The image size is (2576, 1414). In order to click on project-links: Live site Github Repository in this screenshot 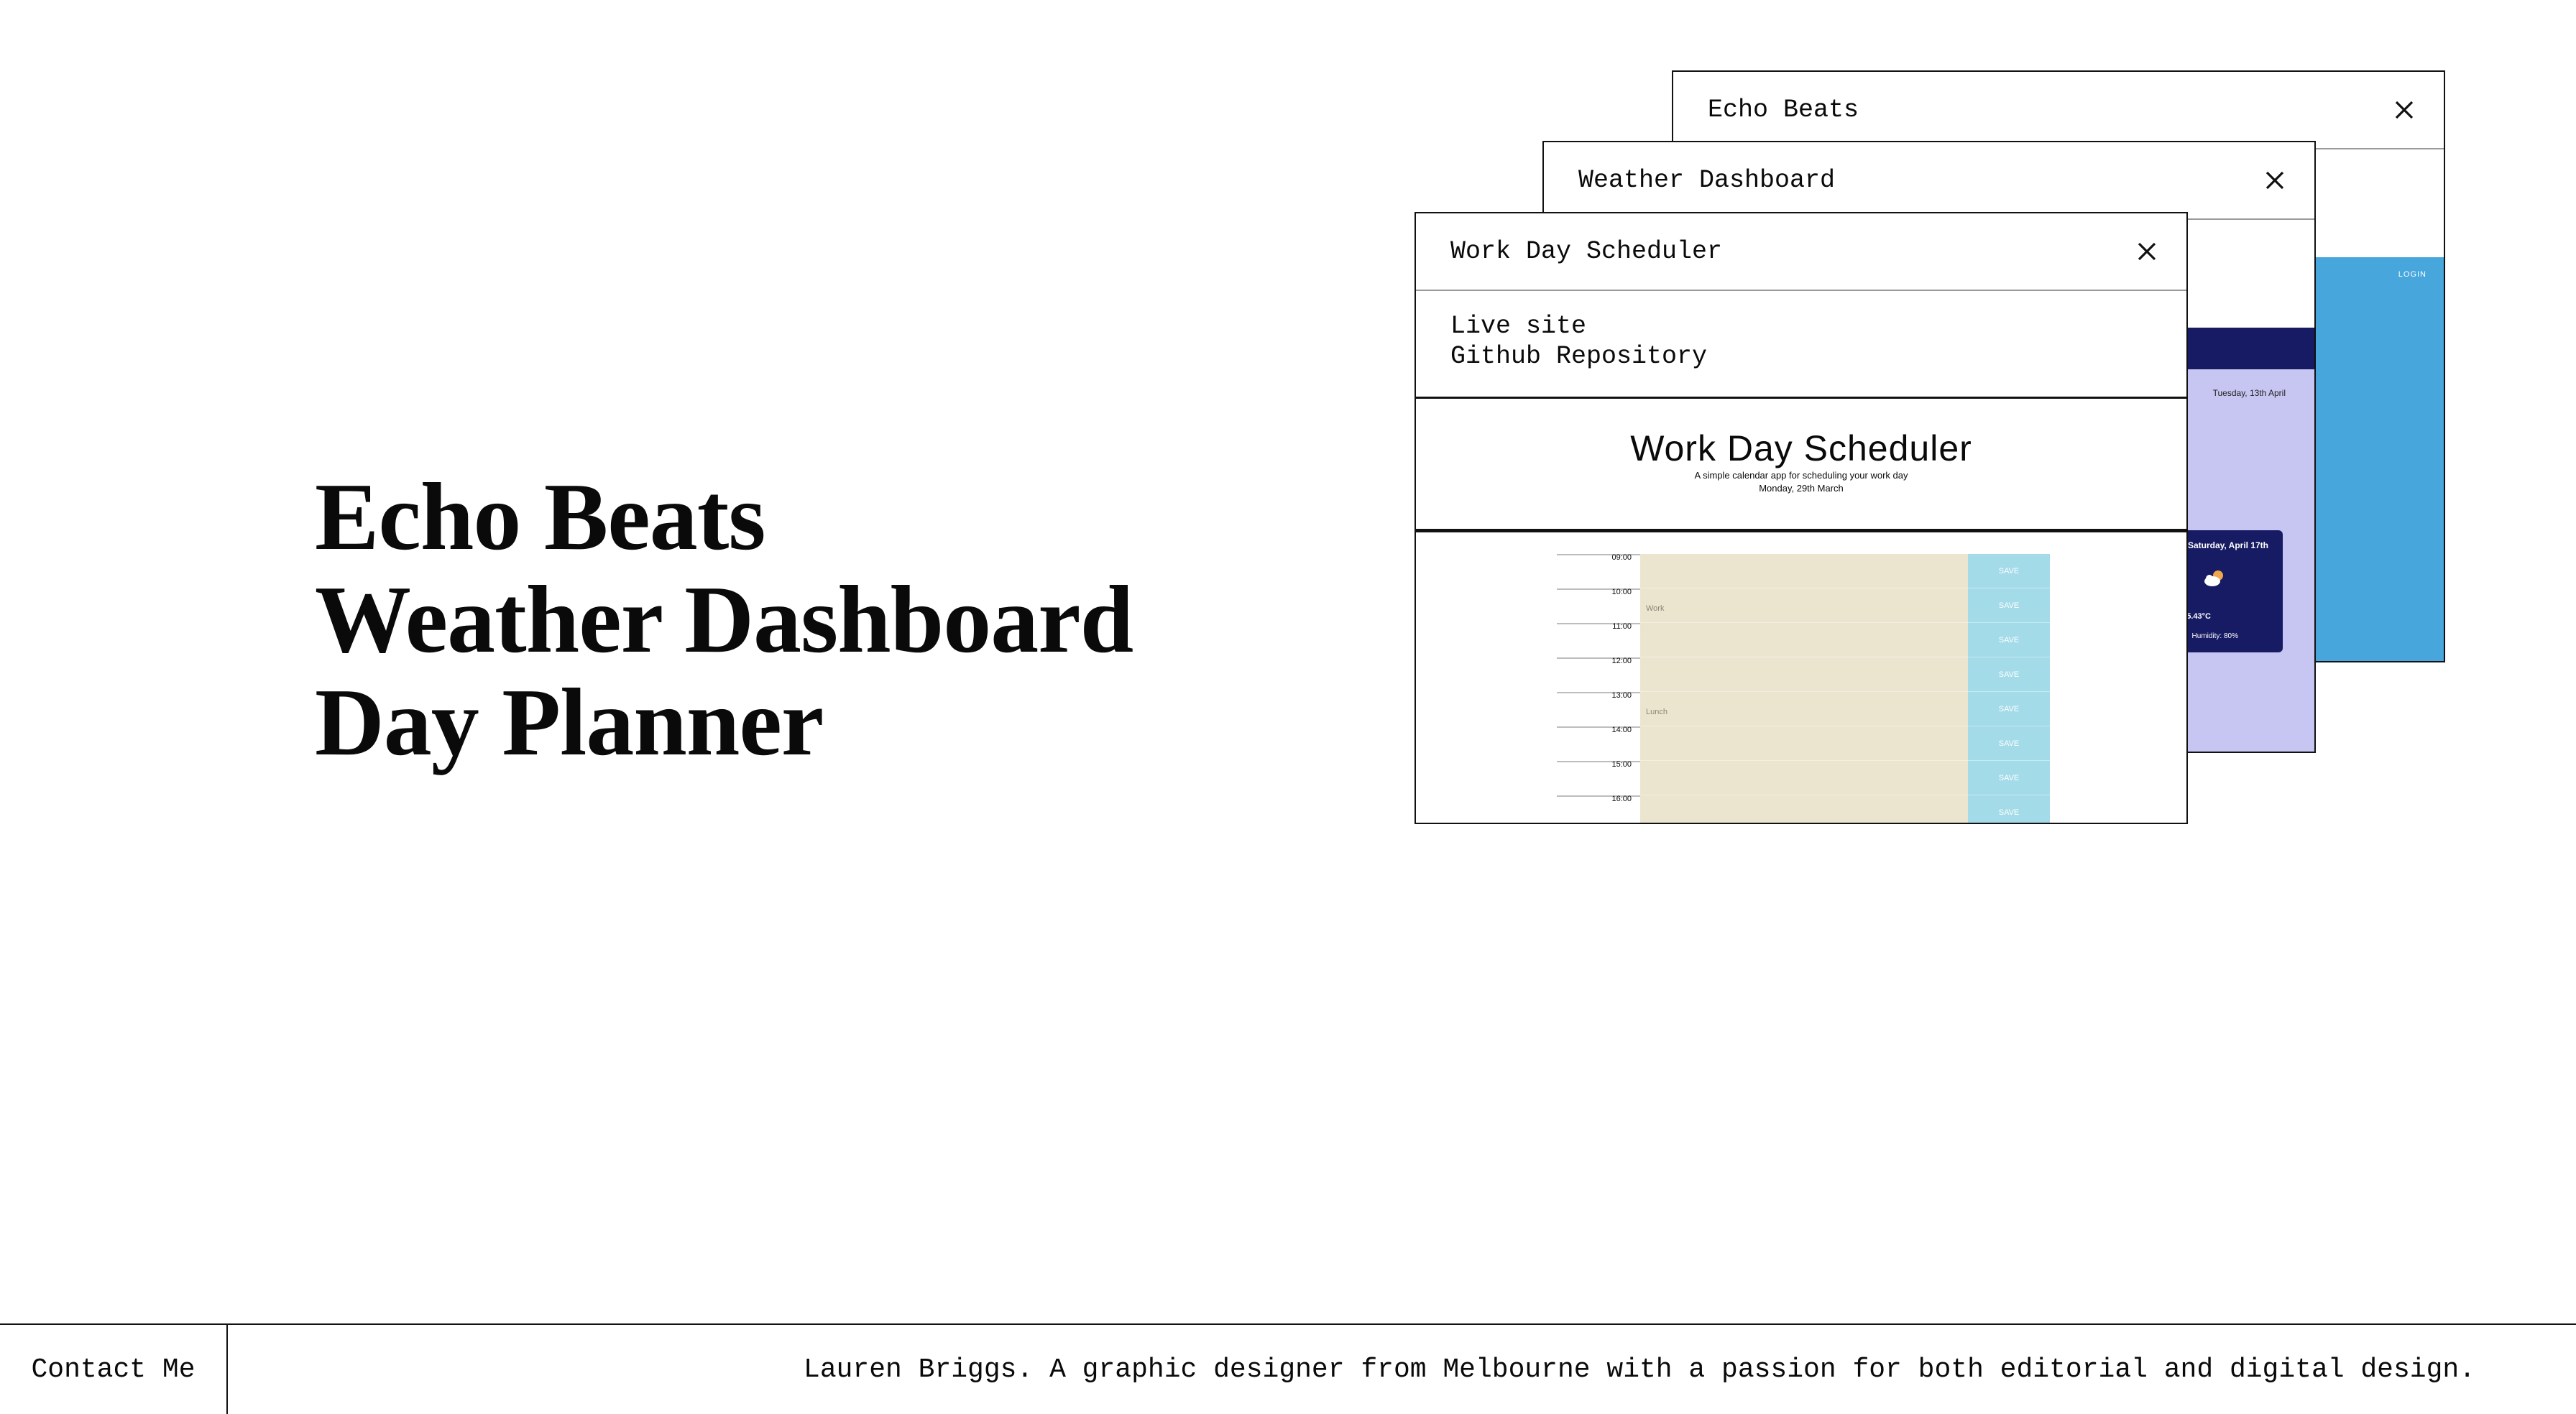, I will do `click(1801, 345)`.